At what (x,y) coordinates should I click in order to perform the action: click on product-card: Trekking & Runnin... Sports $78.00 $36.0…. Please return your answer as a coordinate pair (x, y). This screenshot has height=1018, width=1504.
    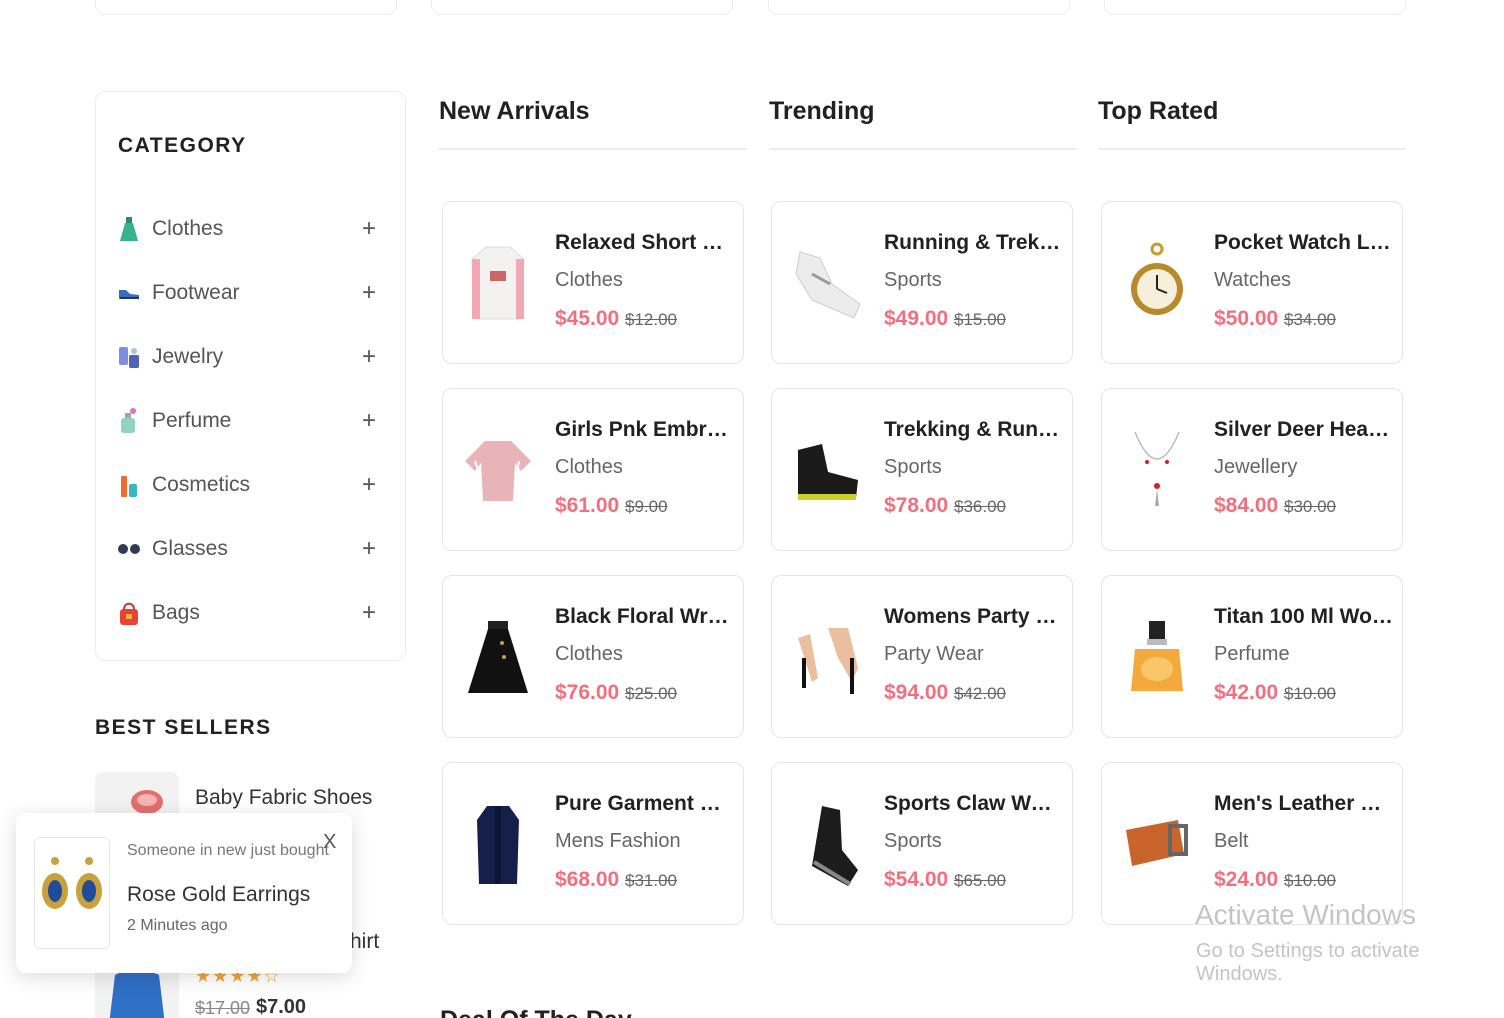
    Looking at the image, I should click on (922, 469).